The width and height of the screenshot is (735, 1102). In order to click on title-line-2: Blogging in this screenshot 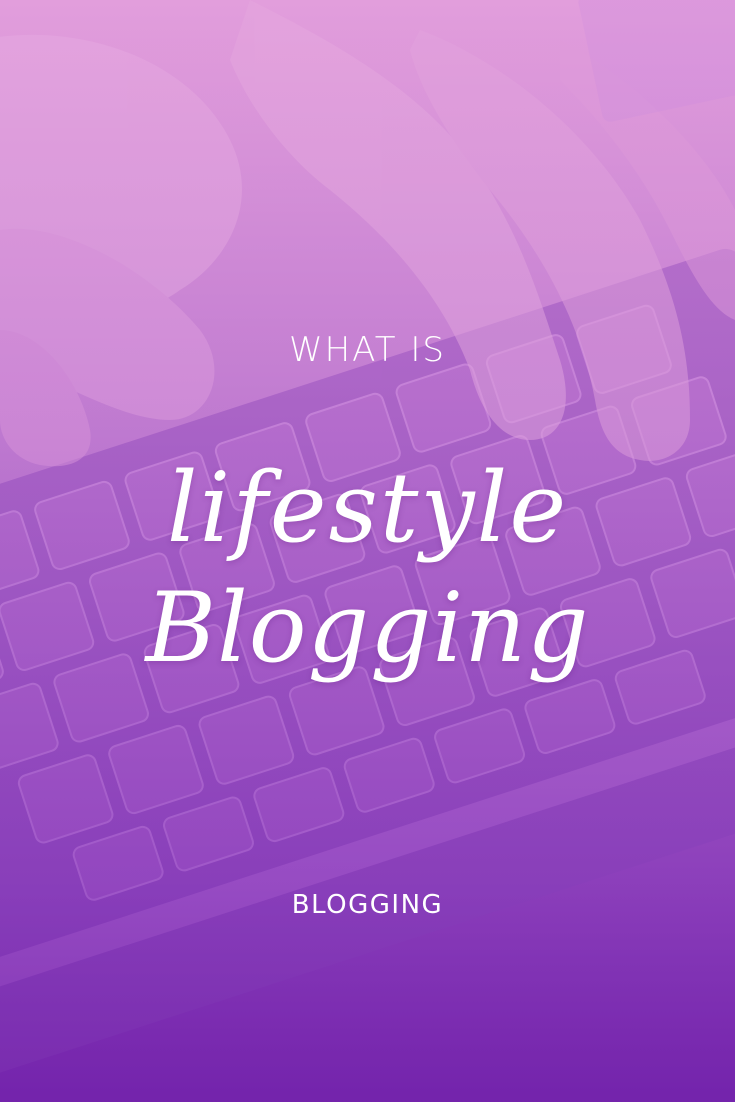, I will do `click(367, 628)`.